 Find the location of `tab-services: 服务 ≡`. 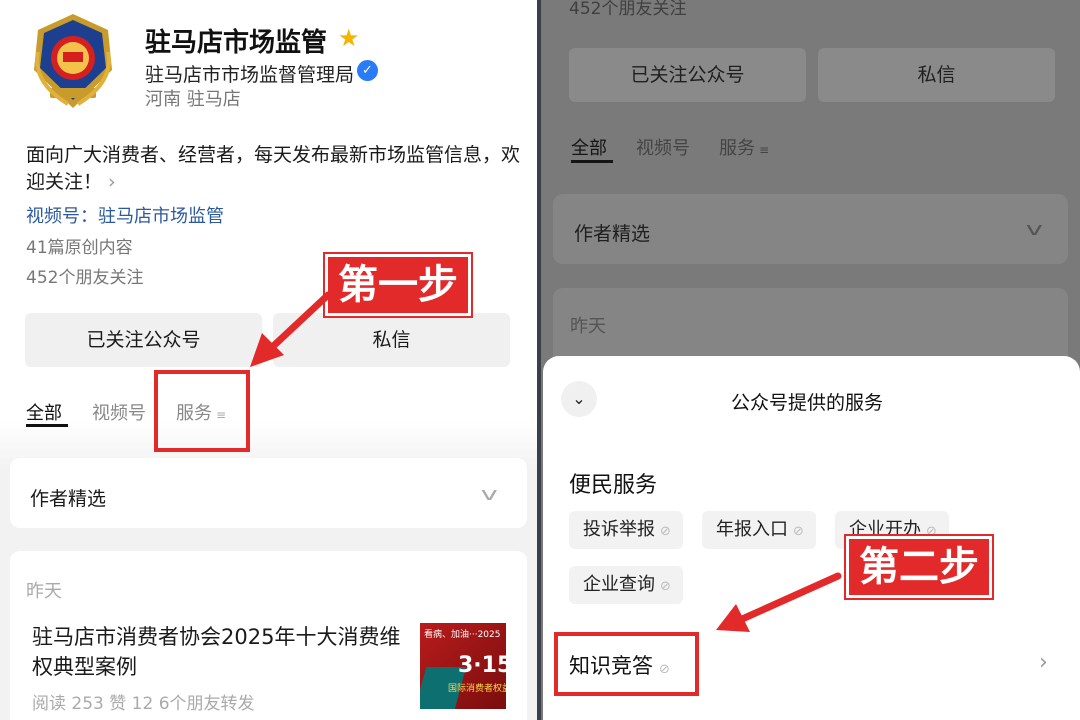

tab-services: 服务 ≡ is located at coordinates (744, 147).